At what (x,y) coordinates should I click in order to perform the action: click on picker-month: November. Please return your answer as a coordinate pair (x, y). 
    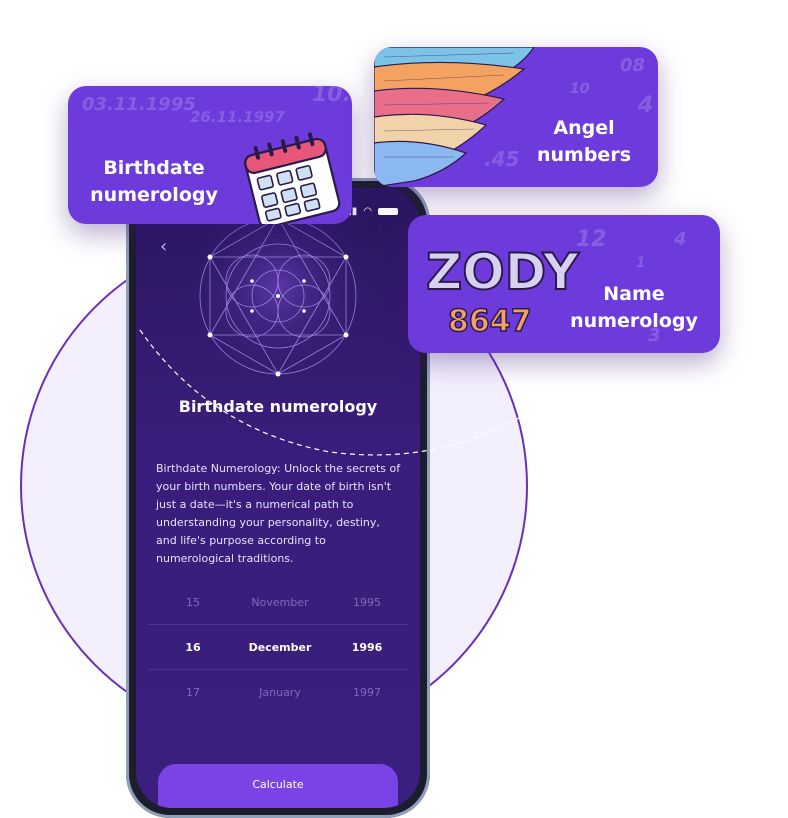
    Looking at the image, I should click on (280, 602).